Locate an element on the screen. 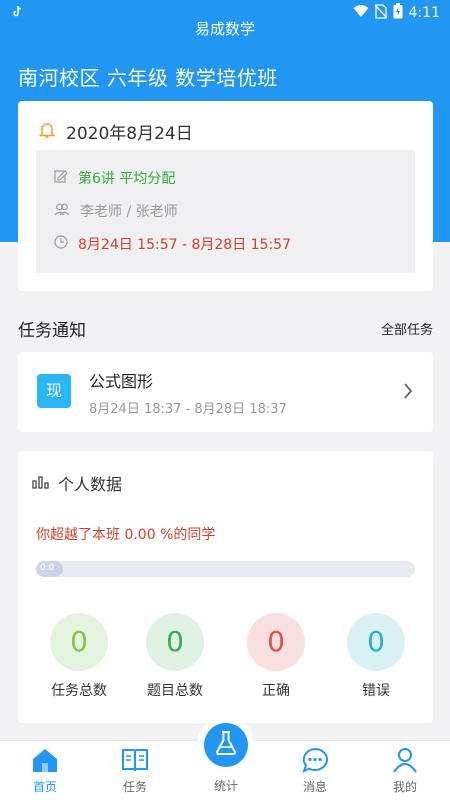 The image size is (450, 800). app-title: 易成数学 is located at coordinates (224, 29).